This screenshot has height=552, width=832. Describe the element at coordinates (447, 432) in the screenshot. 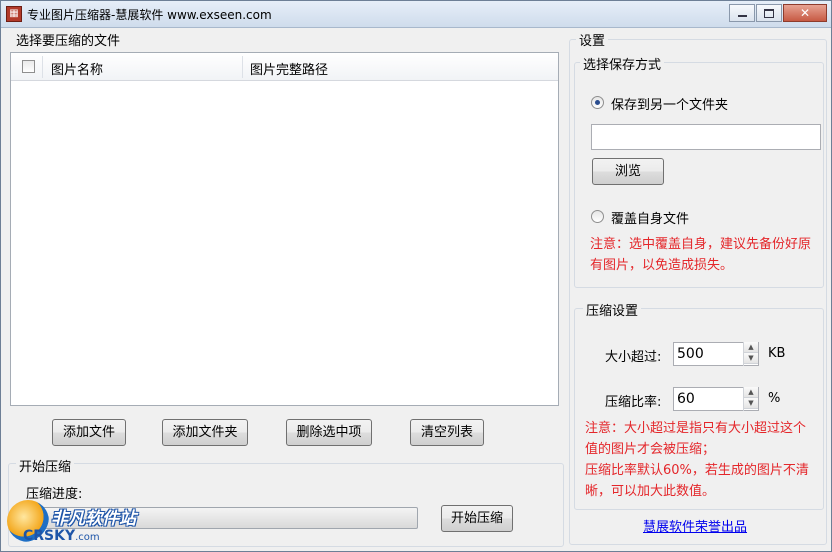

I see `clear-list-button: 清空列表` at that location.